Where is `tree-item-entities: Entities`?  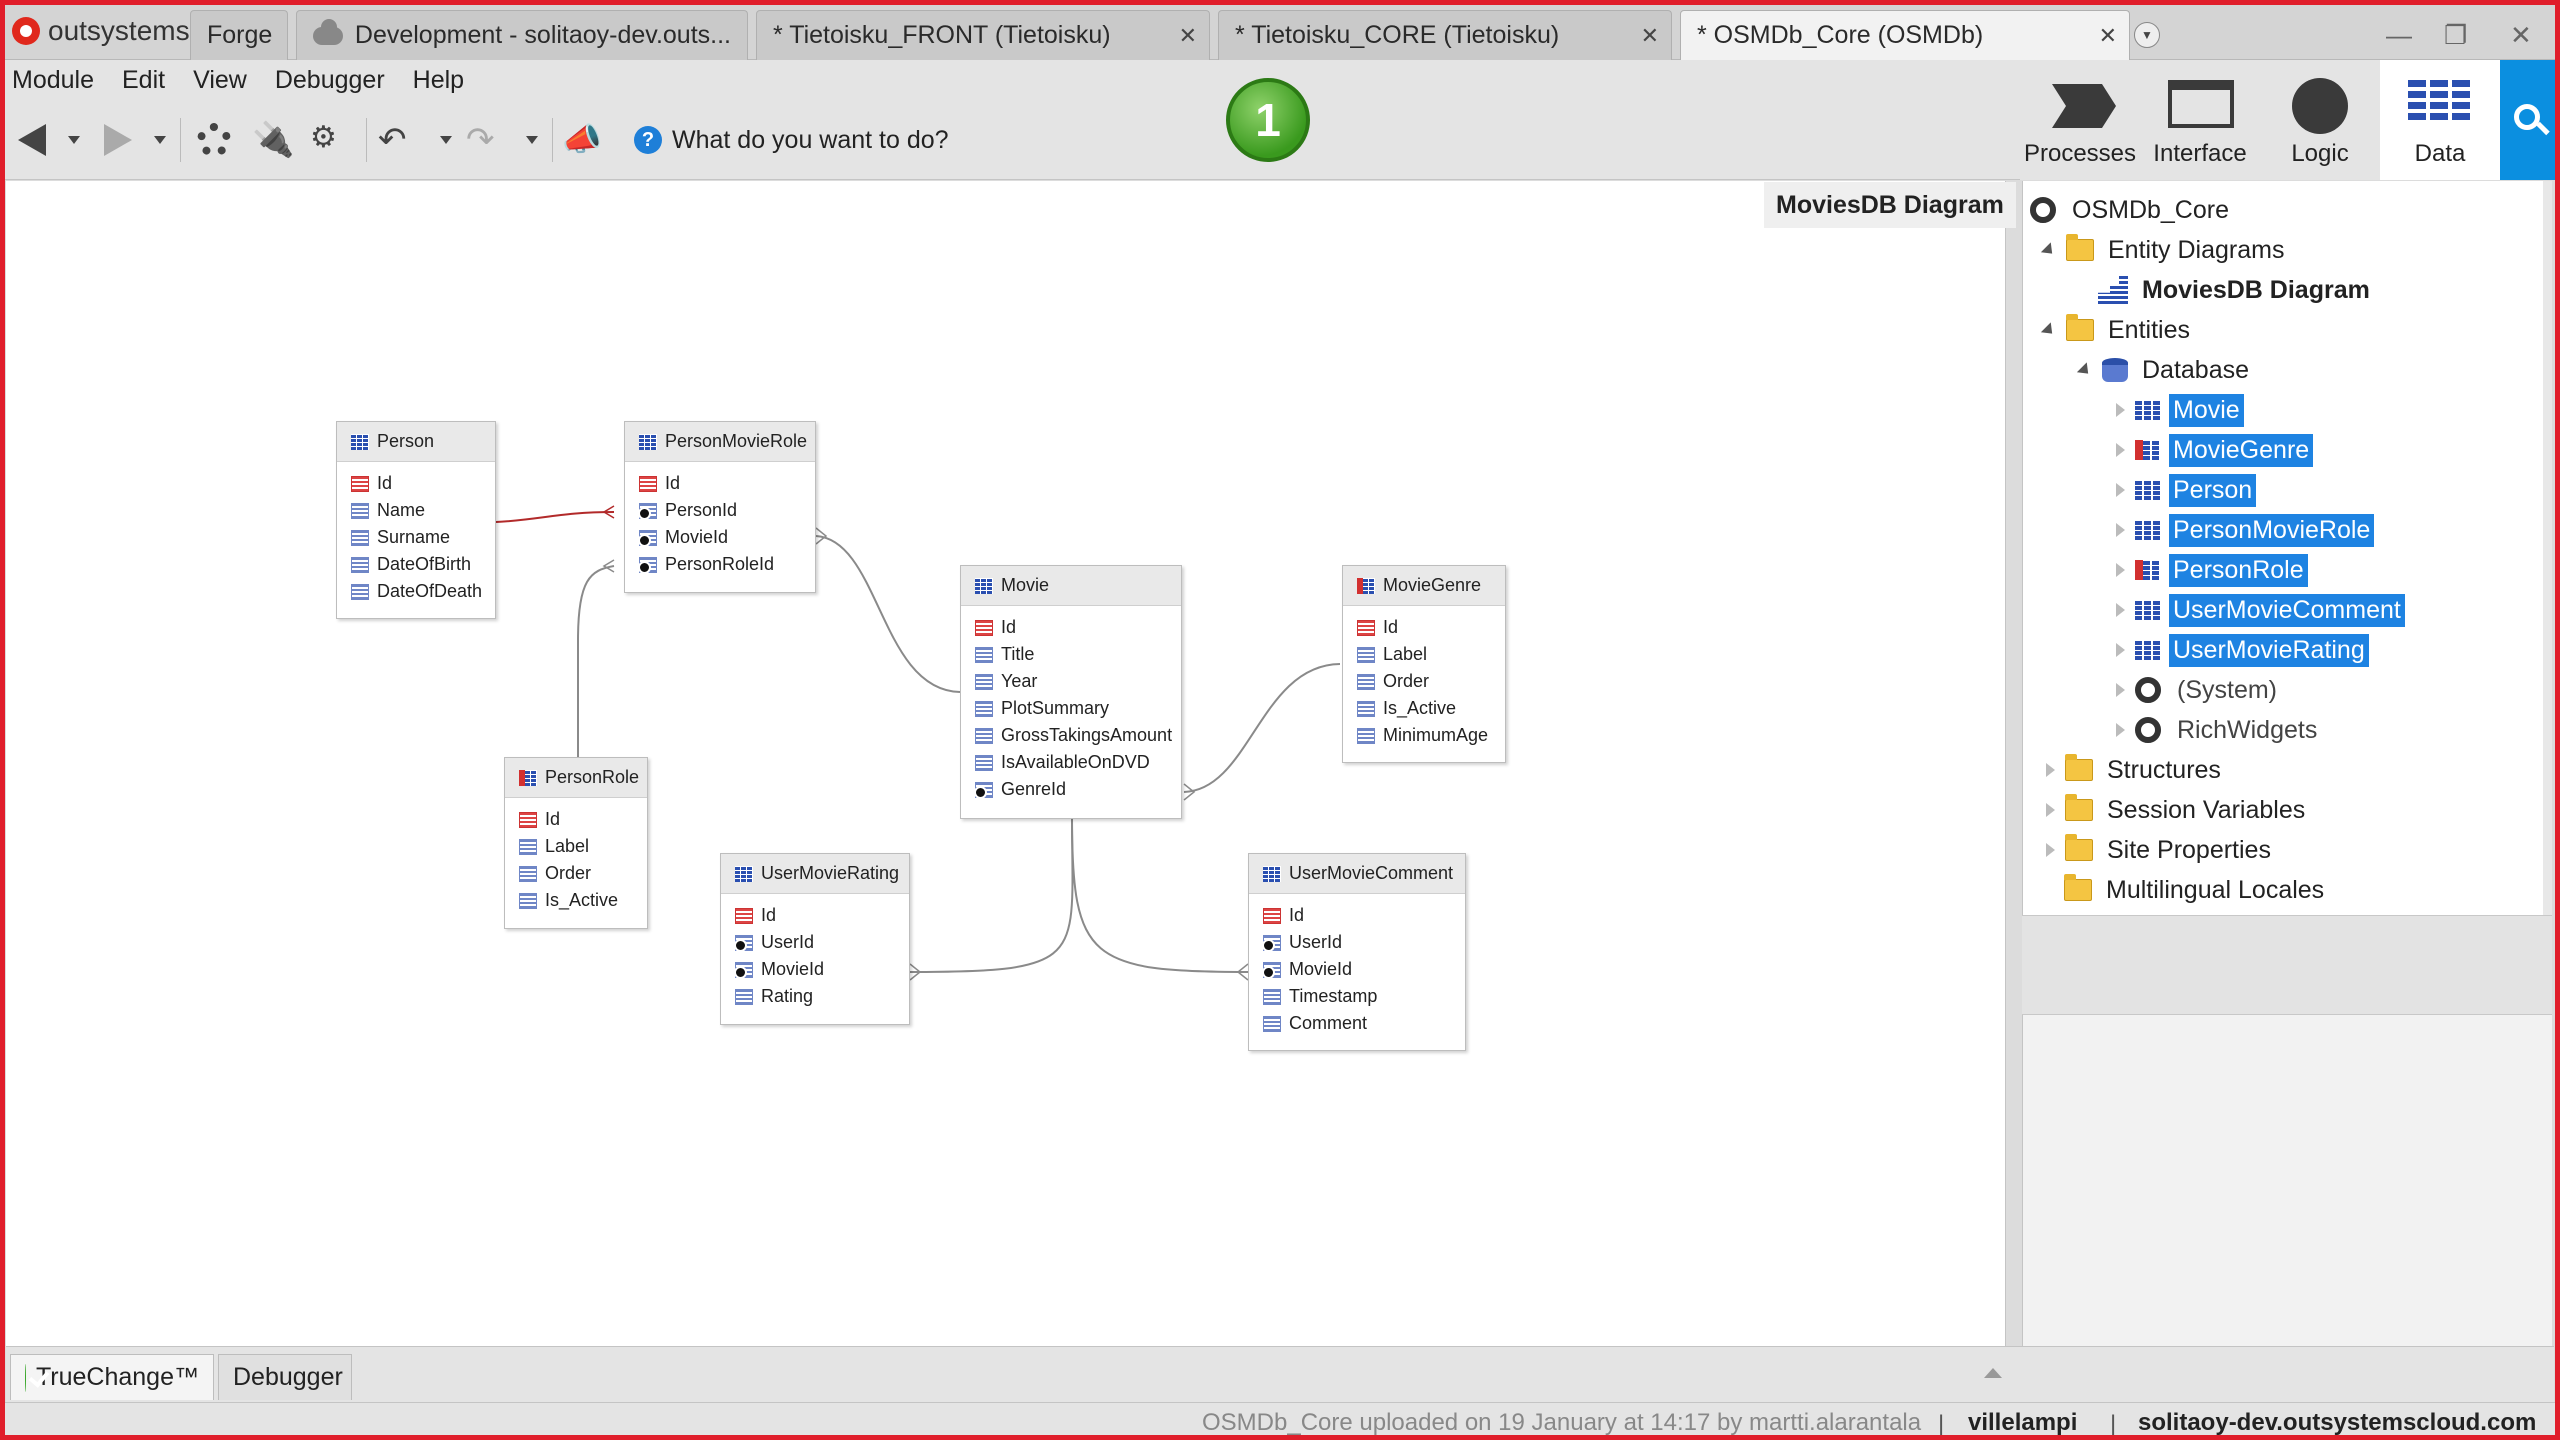 tree-item-entities: Entities is located at coordinates (2117, 330).